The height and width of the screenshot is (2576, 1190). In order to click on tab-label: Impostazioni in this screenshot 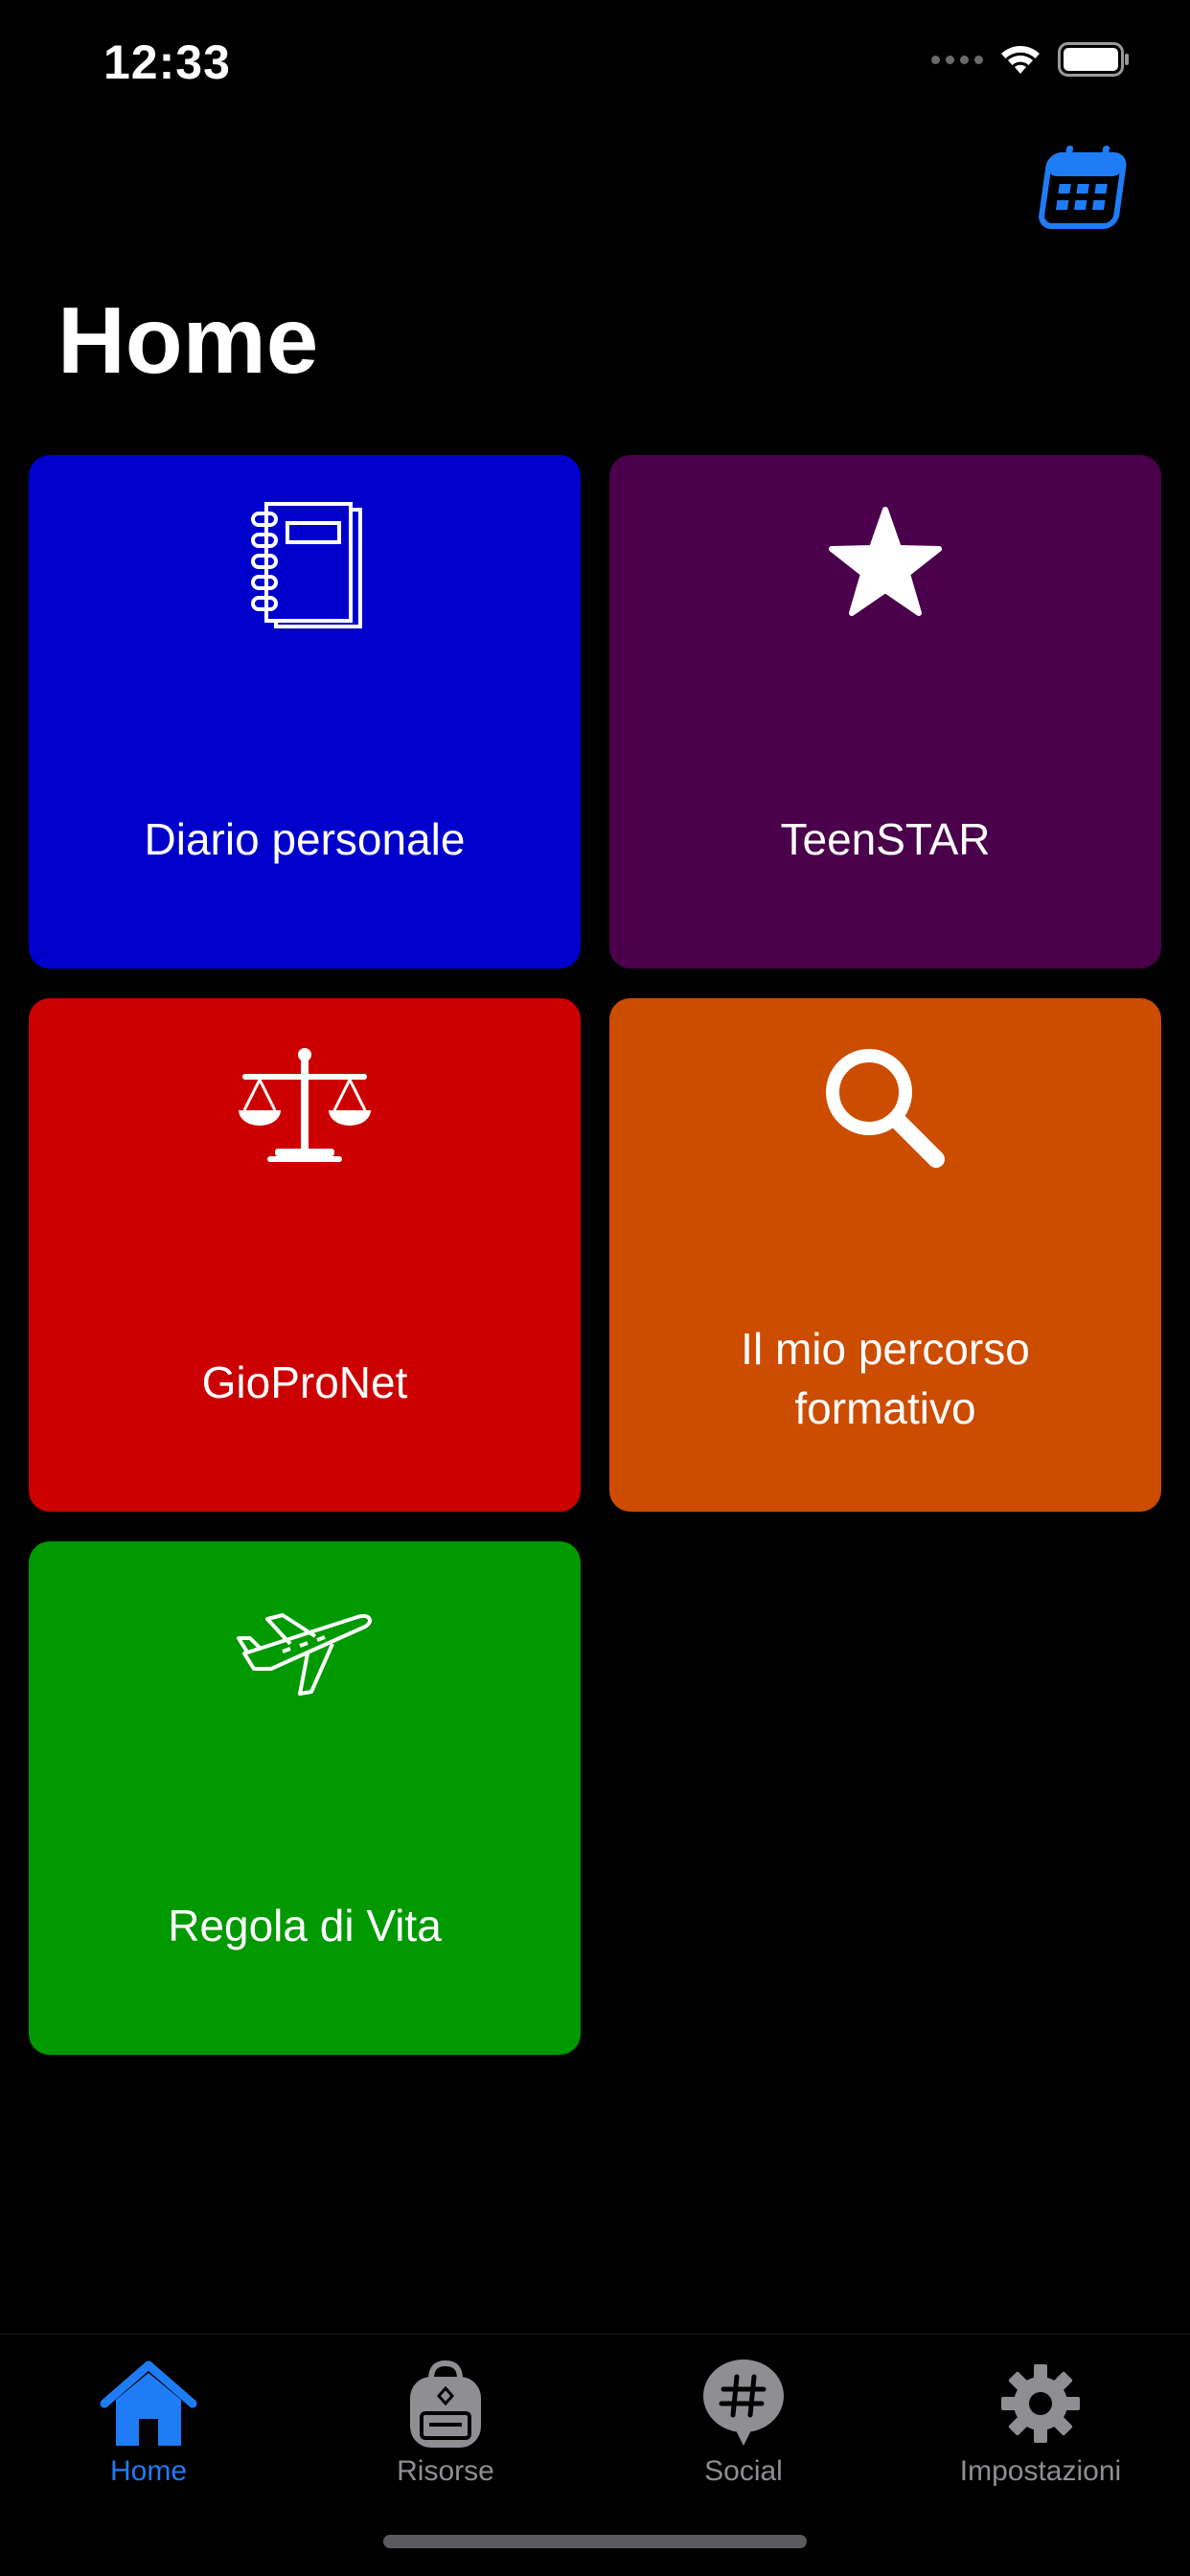, I will do `click(1040, 2471)`.